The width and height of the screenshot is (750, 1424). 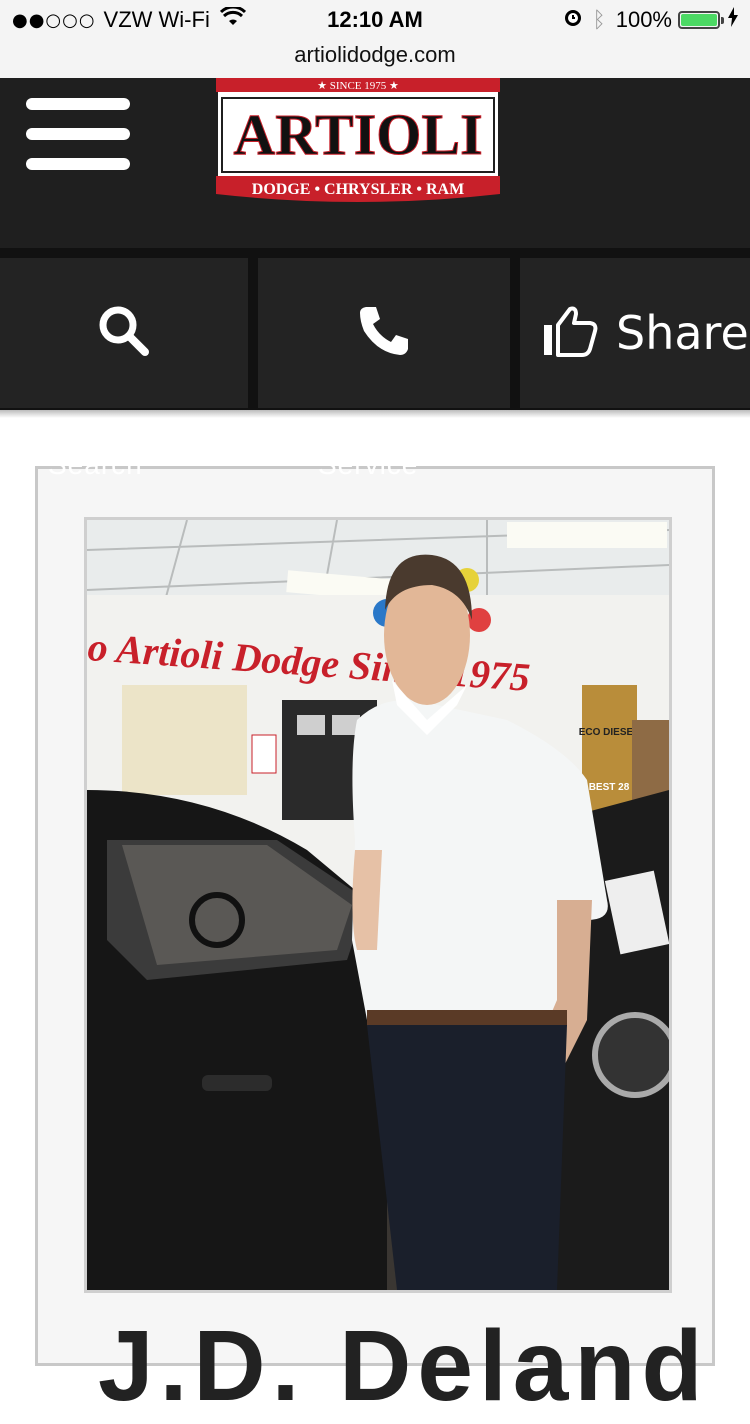 I want to click on thumbs-up-icon, so click(x=570, y=333).